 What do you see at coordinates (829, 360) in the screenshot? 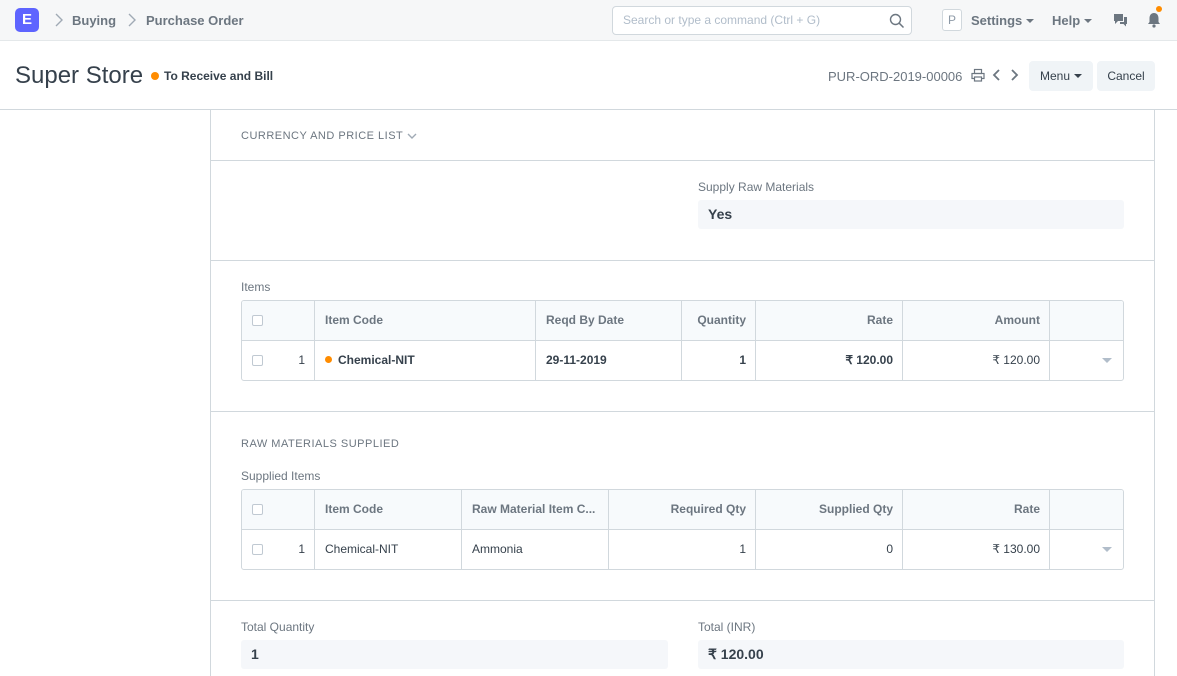
I see `rate-cell: ₹ 120.00` at bounding box center [829, 360].